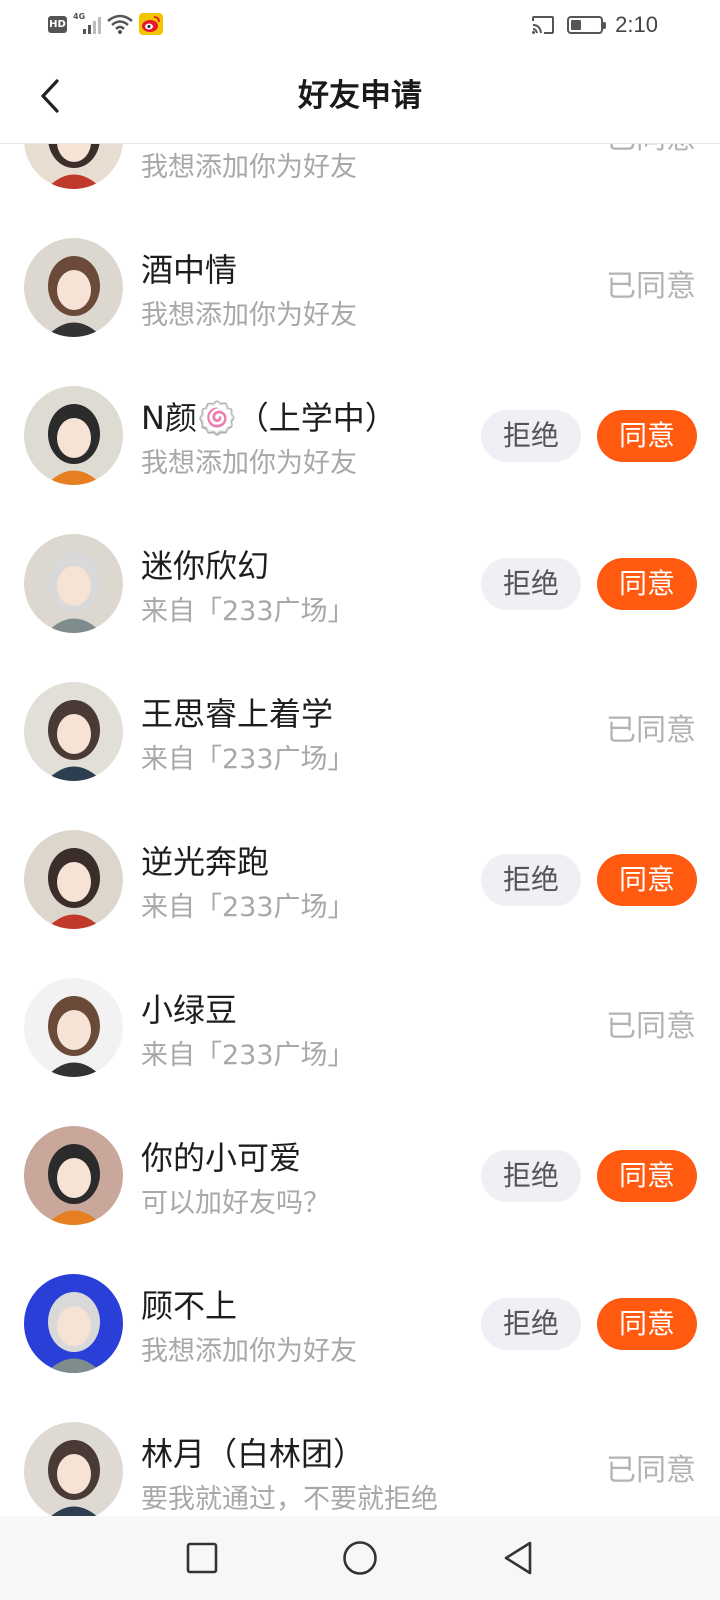 Image resolution: width=720 pixels, height=1600 pixels. I want to click on friend-request-row: 逆光奔跑来自「233广场」 拒绝 同意, so click(360, 879).